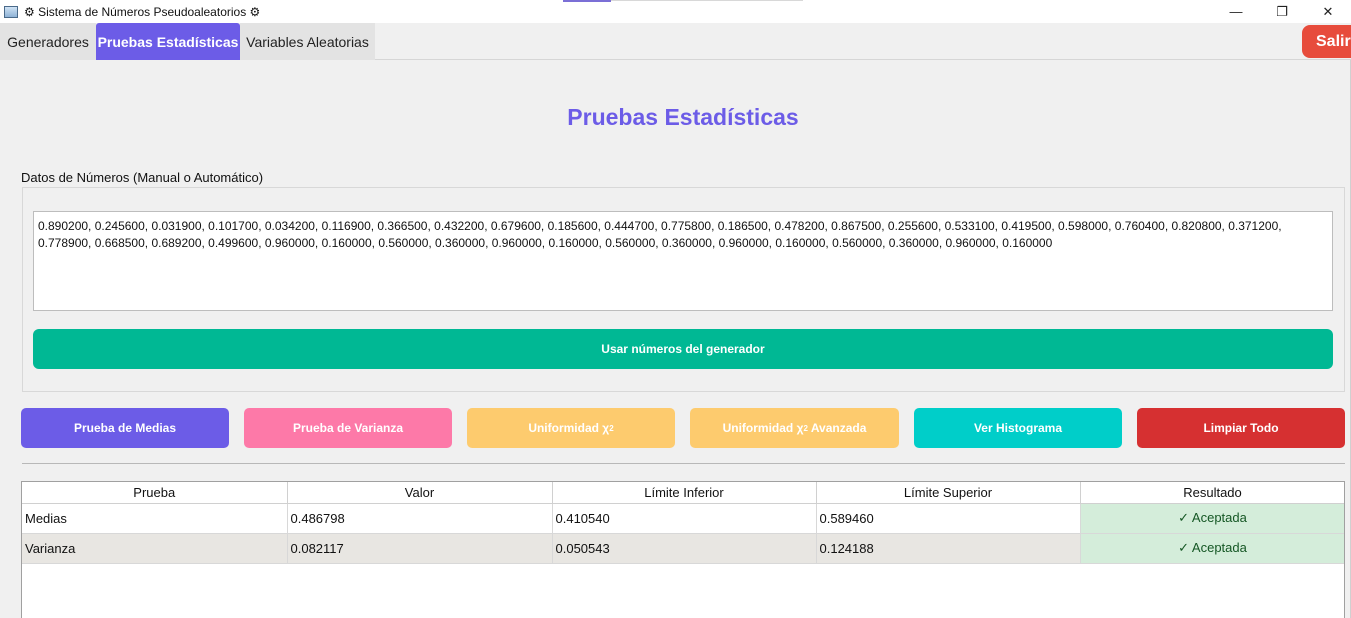 The image size is (1351, 618). What do you see at coordinates (420, 518) in the screenshot?
I see `table-cell: 0.486798` at bounding box center [420, 518].